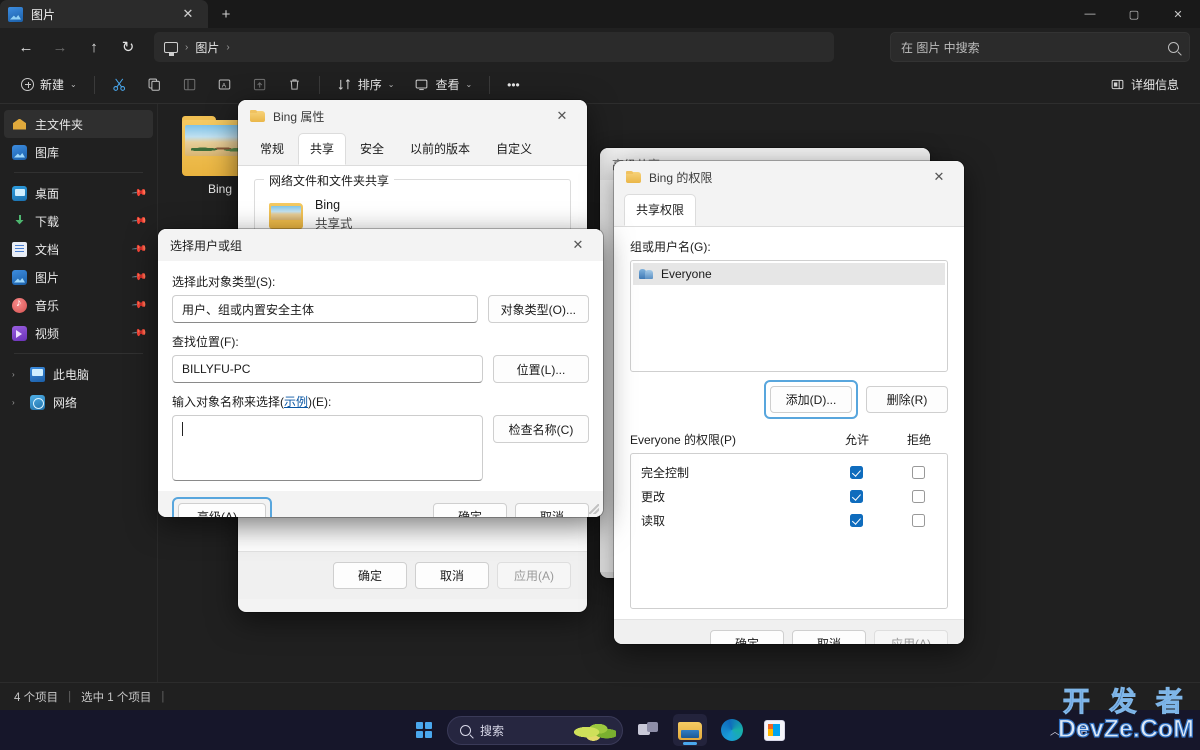 The width and height of the screenshot is (1200, 750). Describe the element at coordinates (1117, 84) in the screenshot. I see `details-icon` at that location.